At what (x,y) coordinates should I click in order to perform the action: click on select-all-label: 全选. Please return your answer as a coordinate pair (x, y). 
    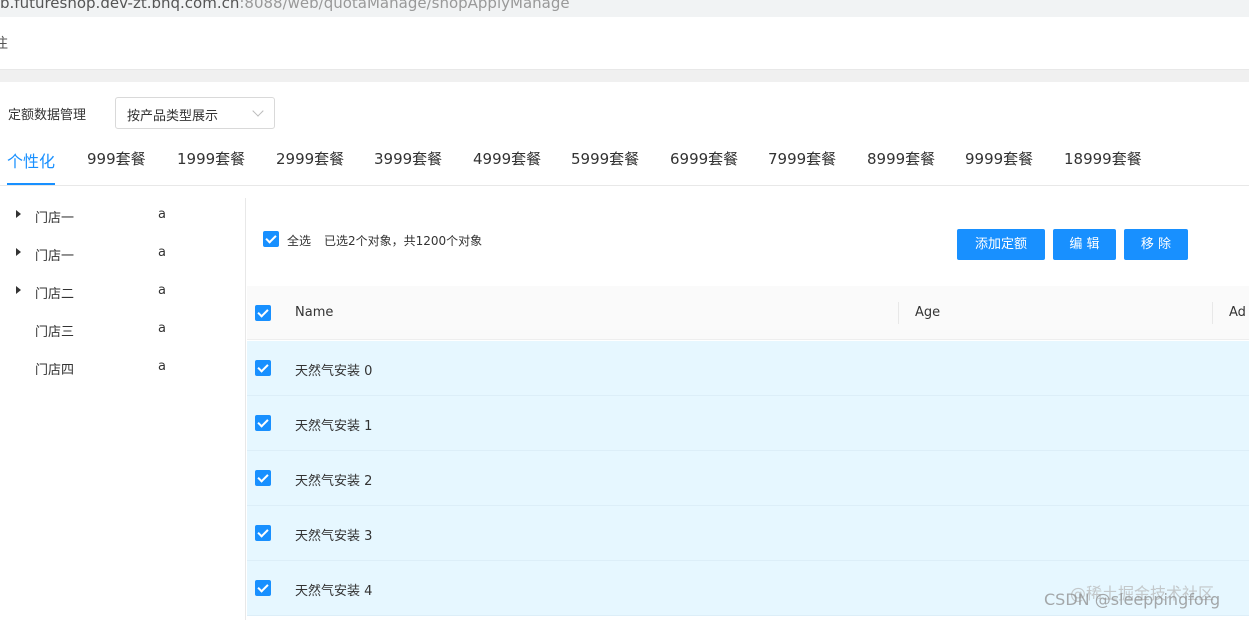
    Looking at the image, I should click on (299, 241).